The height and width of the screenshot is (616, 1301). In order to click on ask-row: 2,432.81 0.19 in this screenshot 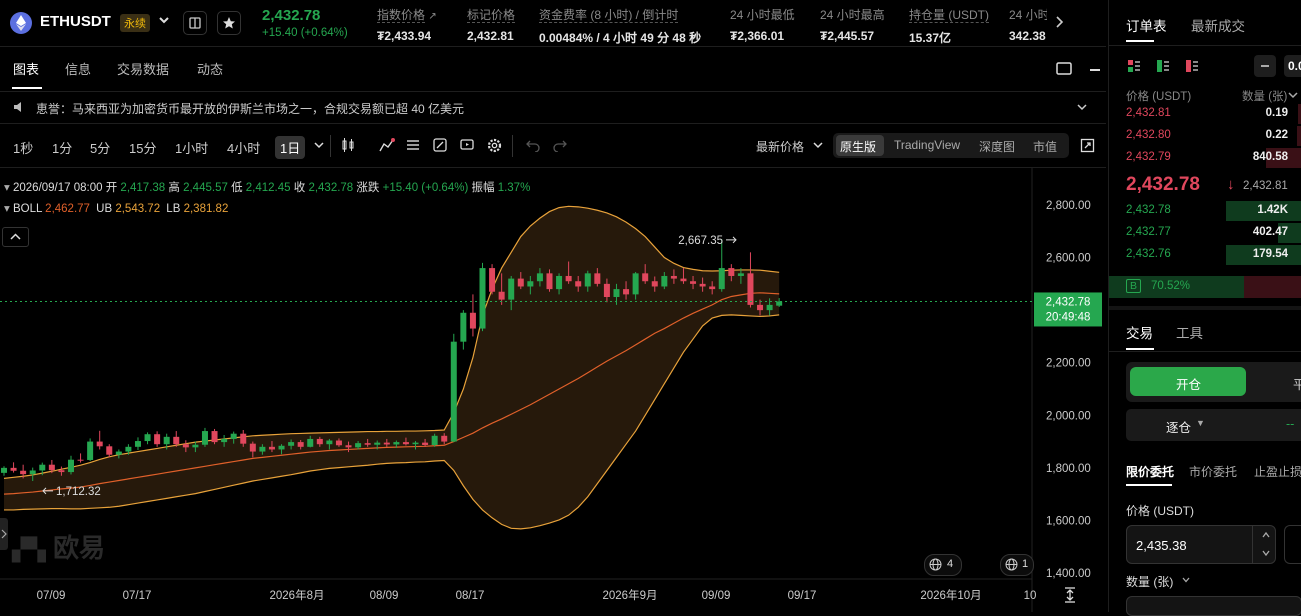, I will do `click(1205, 114)`.